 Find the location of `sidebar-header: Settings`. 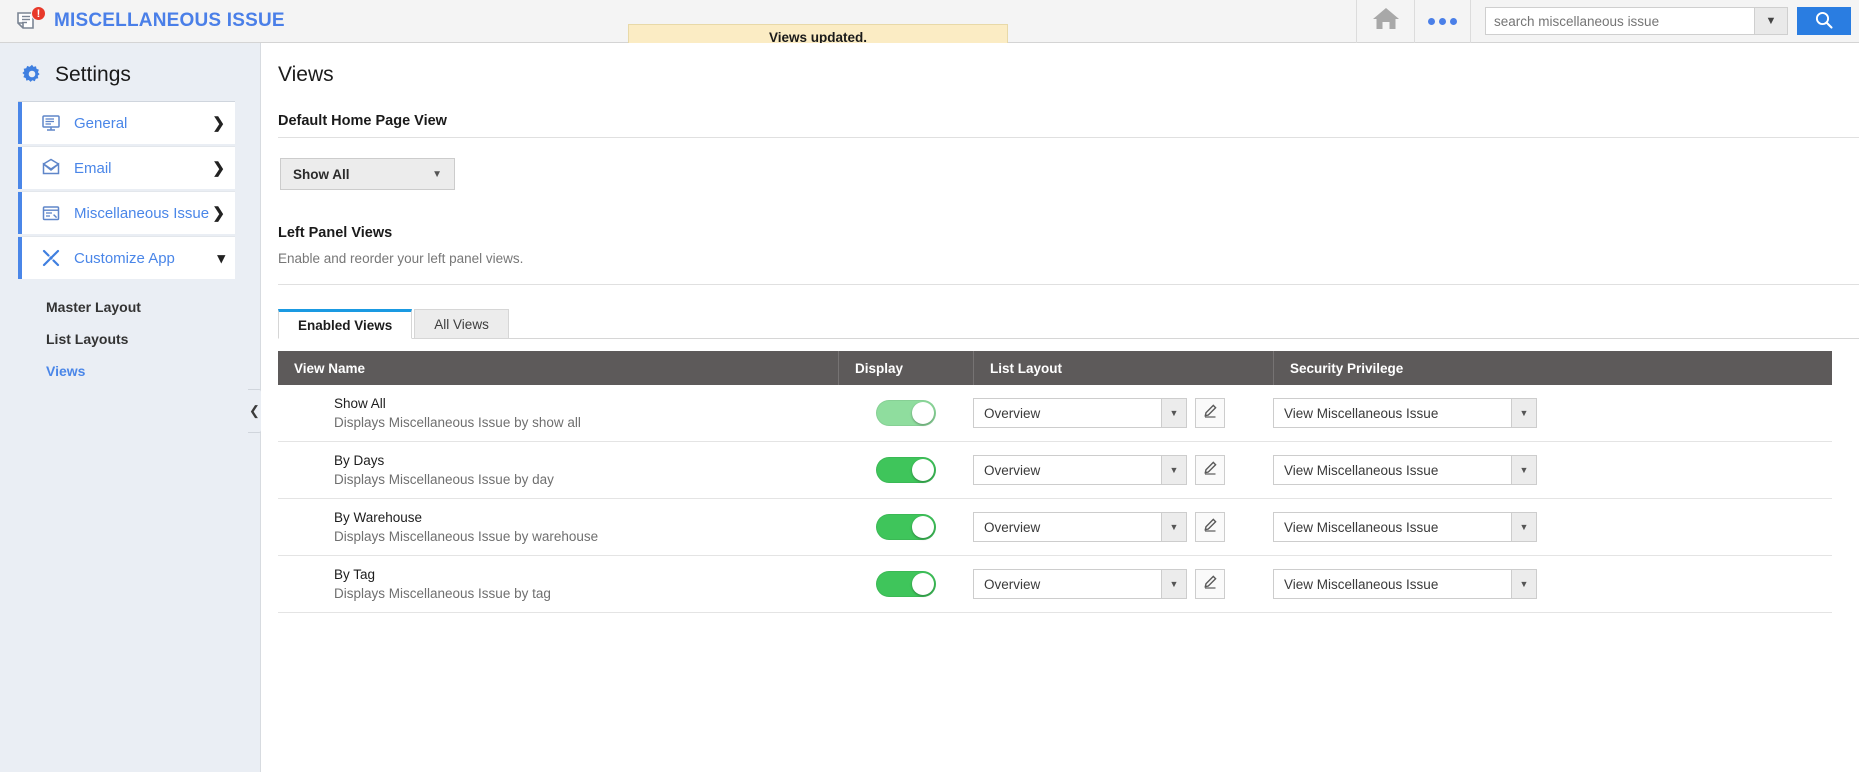

sidebar-header: Settings is located at coordinates (130, 72).